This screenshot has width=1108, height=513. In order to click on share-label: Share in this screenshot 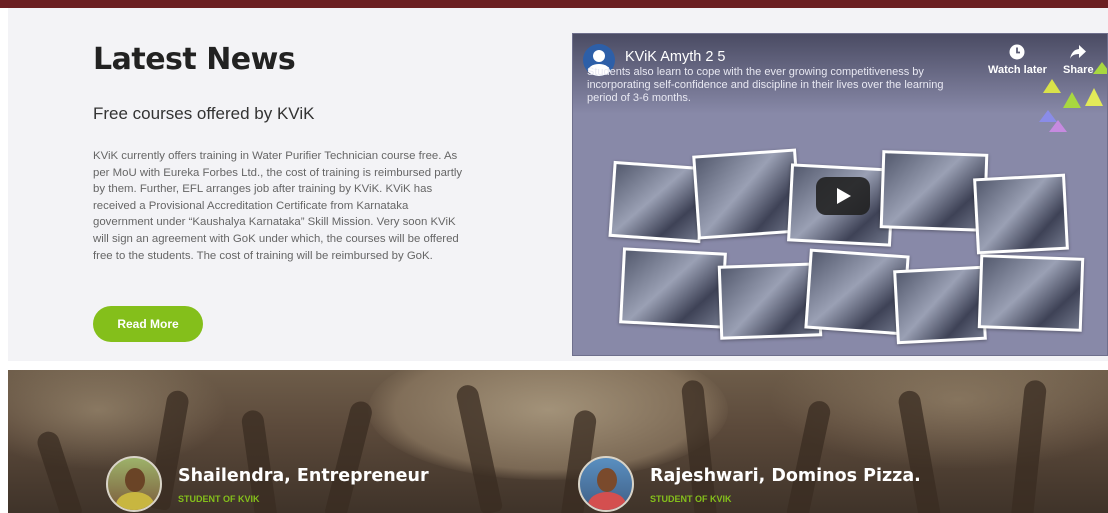, I will do `click(1078, 70)`.